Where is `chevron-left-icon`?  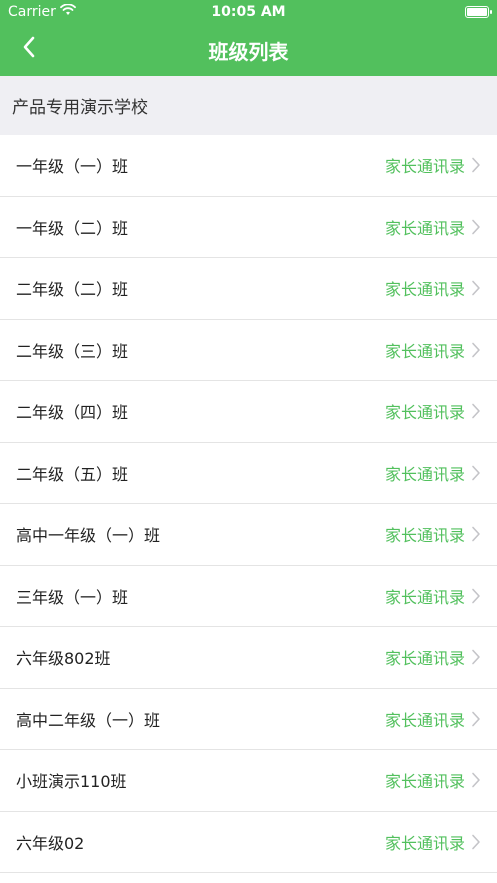
chevron-left-icon is located at coordinates (29, 49).